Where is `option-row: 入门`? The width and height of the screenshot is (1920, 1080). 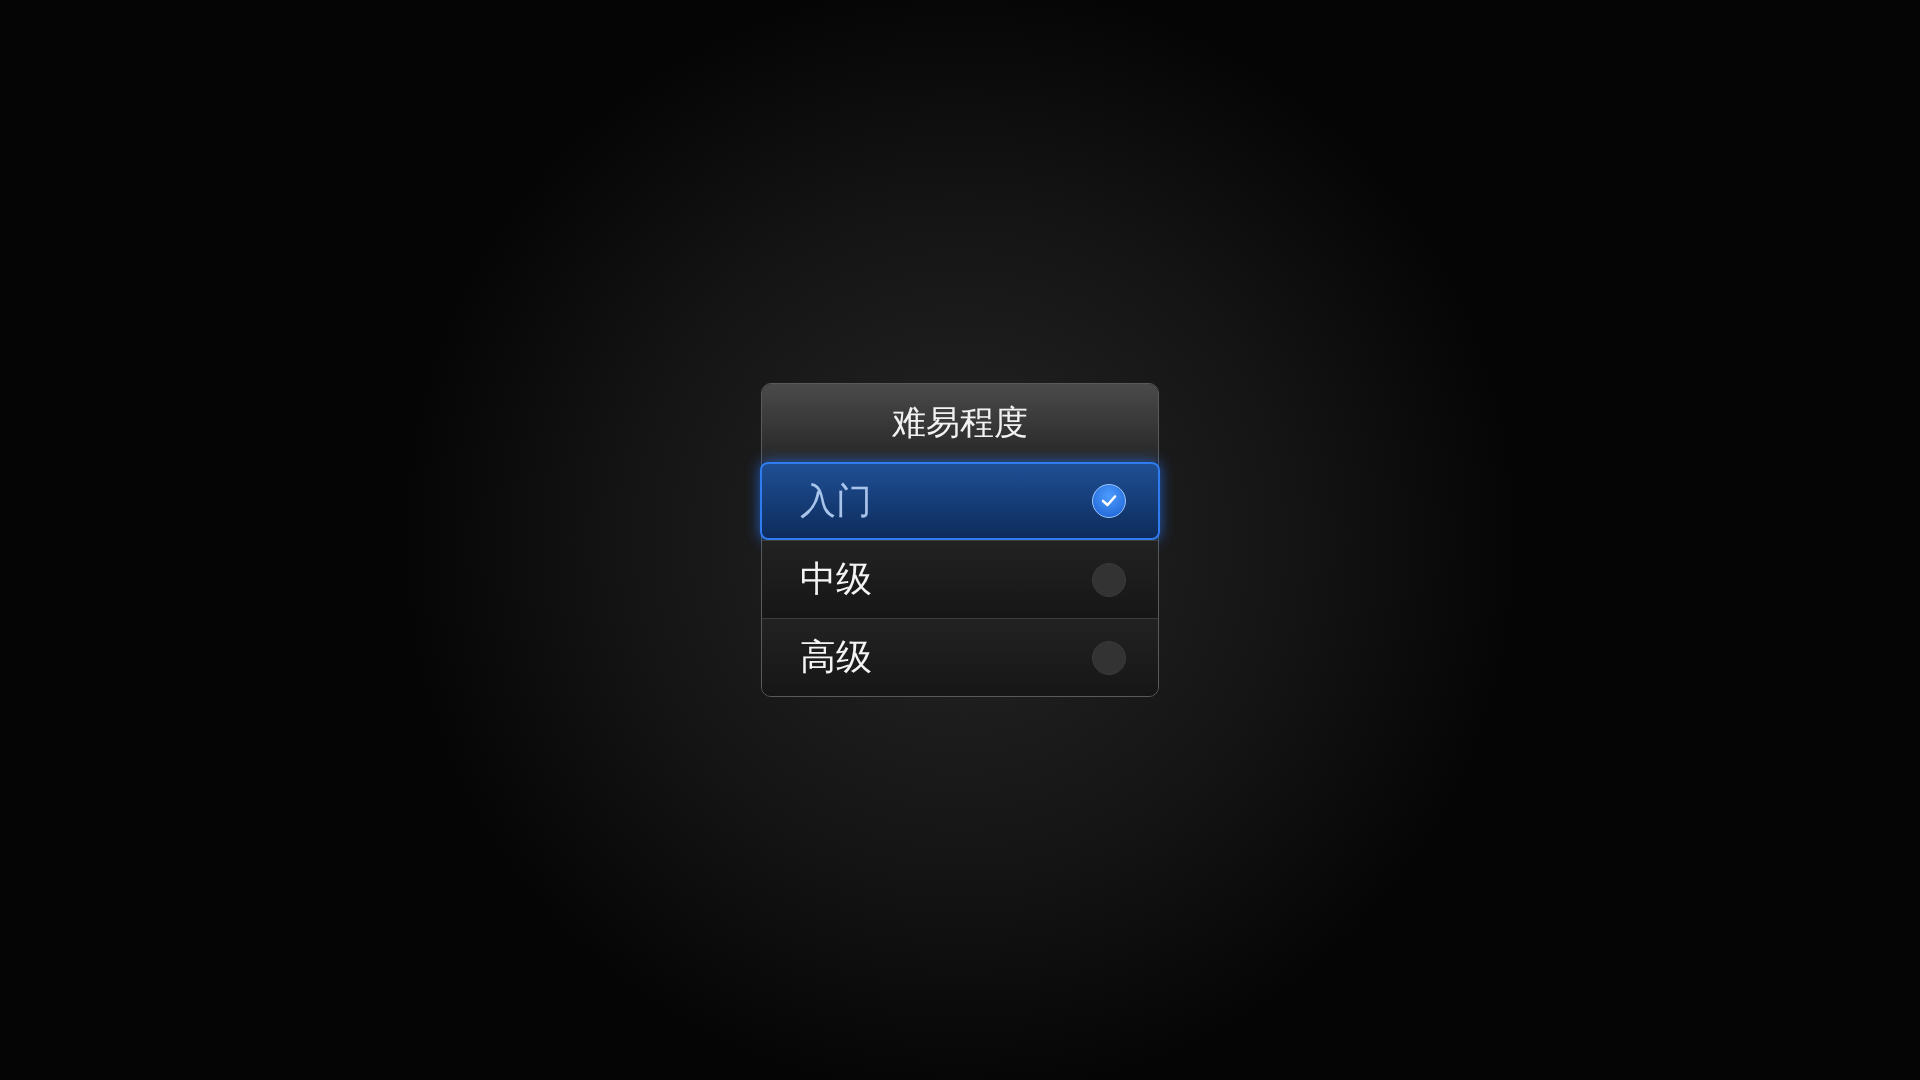
option-row: 入门 is located at coordinates (960, 501).